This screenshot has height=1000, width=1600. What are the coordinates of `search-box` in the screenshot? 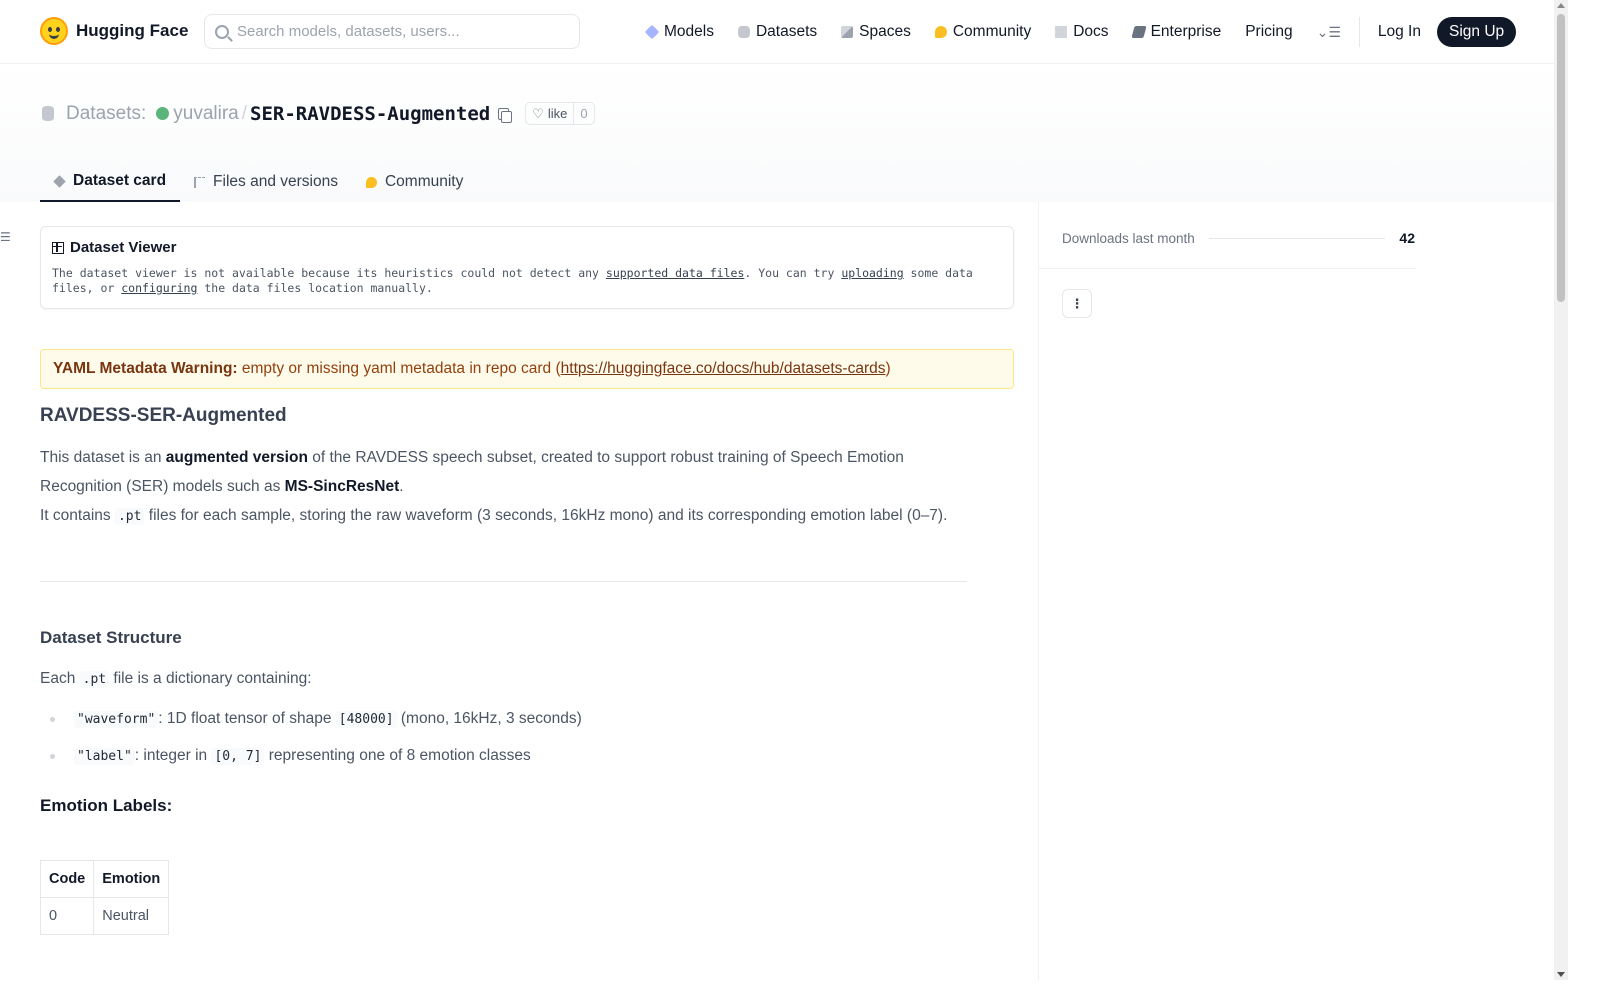 It's located at (392, 31).